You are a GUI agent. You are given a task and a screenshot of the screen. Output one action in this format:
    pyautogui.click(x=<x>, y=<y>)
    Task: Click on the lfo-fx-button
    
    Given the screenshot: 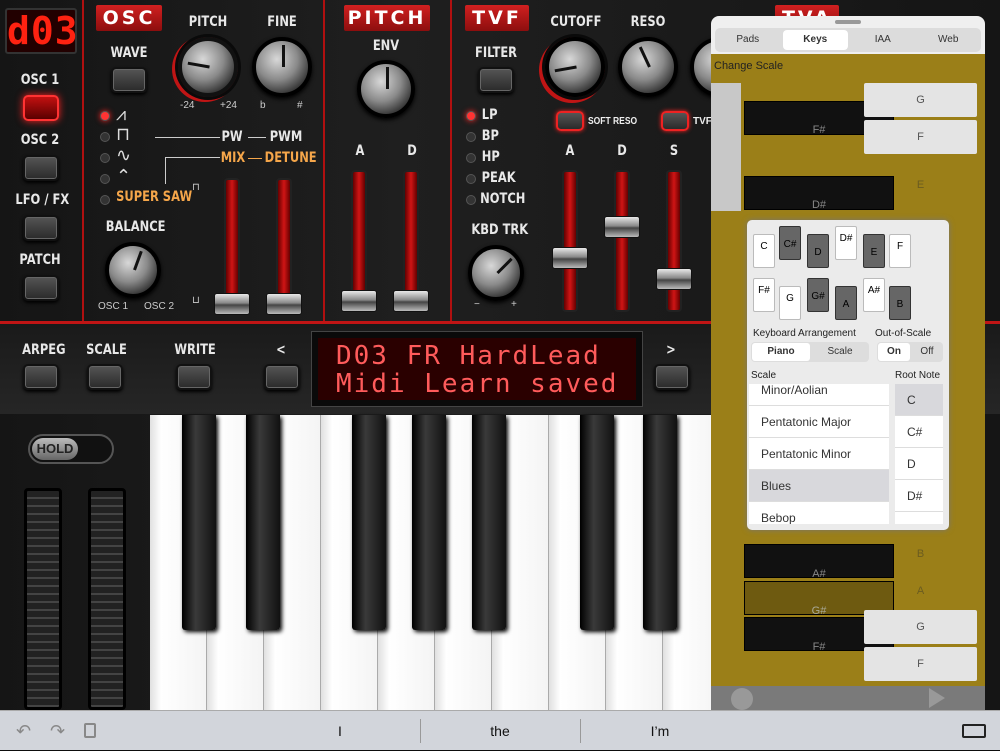 What is the action you would take?
    pyautogui.click(x=41, y=228)
    